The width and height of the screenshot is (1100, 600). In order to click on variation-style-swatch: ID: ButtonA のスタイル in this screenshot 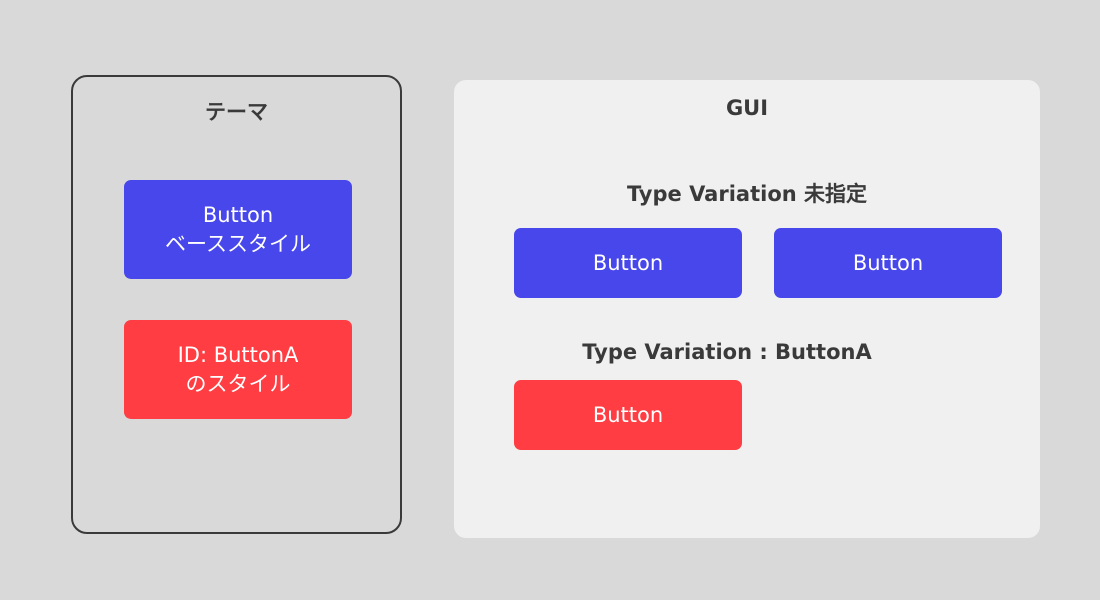, I will do `click(238, 369)`.